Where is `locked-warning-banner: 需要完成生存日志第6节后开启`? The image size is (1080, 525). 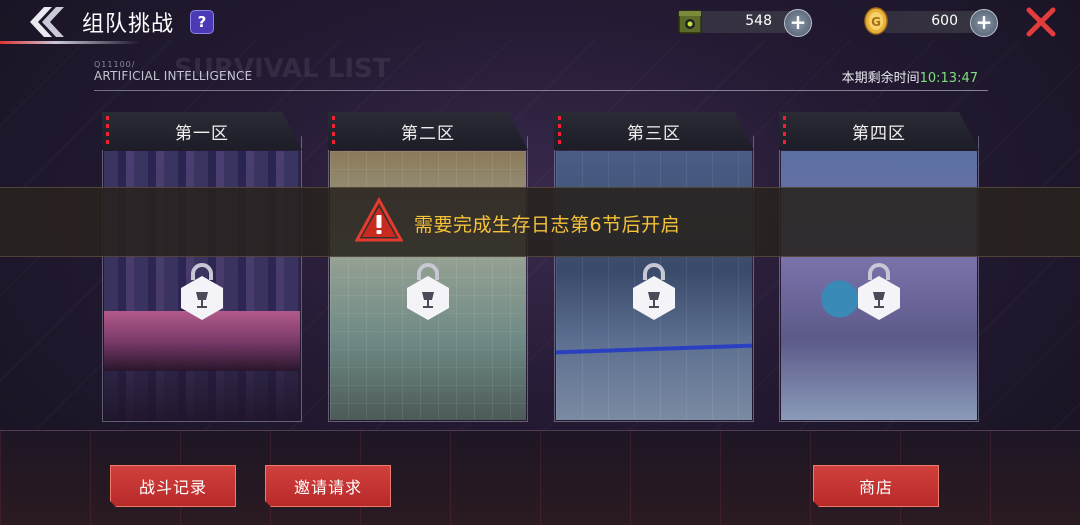 locked-warning-banner: 需要完成生存日志第6节后开启 is located at coordinates (540, 222).